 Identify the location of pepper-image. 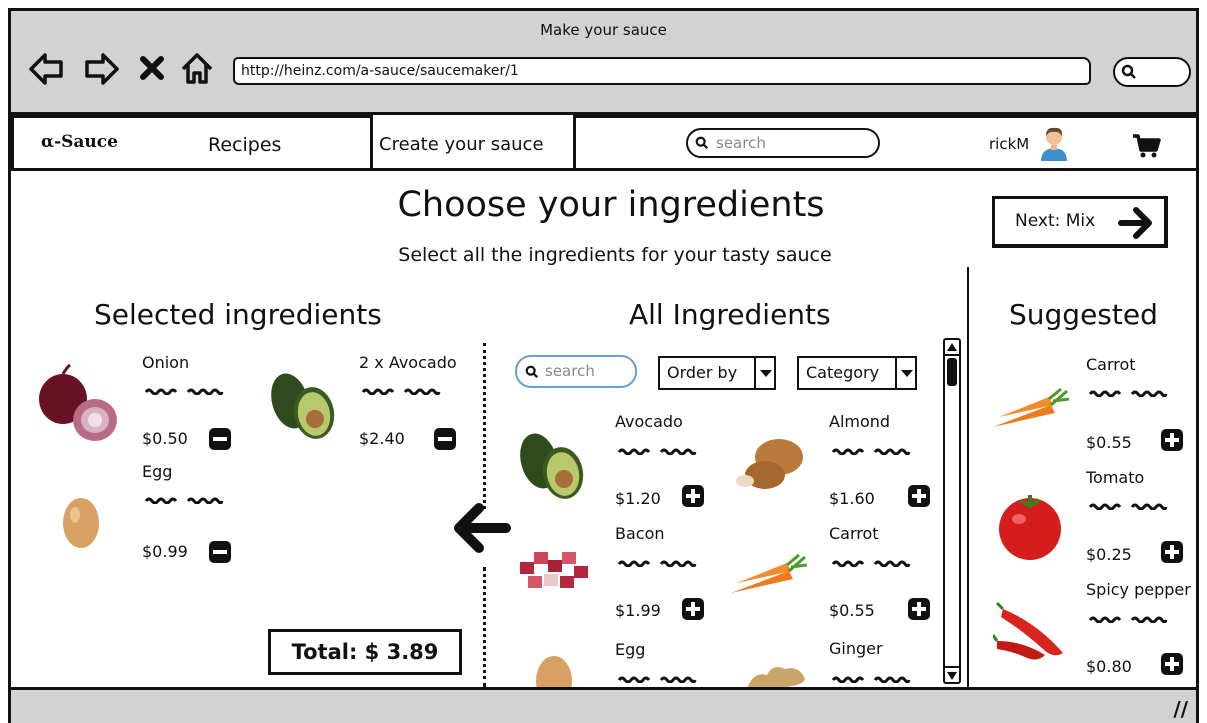
(1028, 630).